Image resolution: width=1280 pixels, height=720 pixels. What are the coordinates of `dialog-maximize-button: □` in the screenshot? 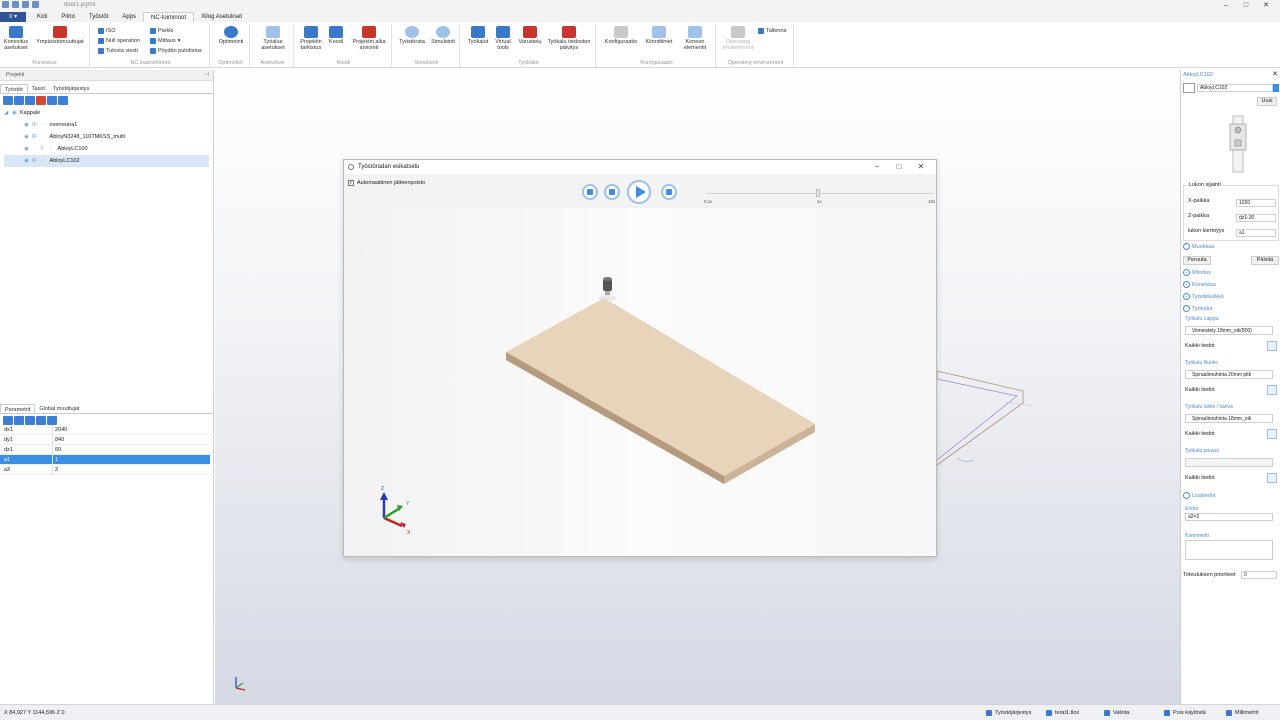 It's located at (899, 167).